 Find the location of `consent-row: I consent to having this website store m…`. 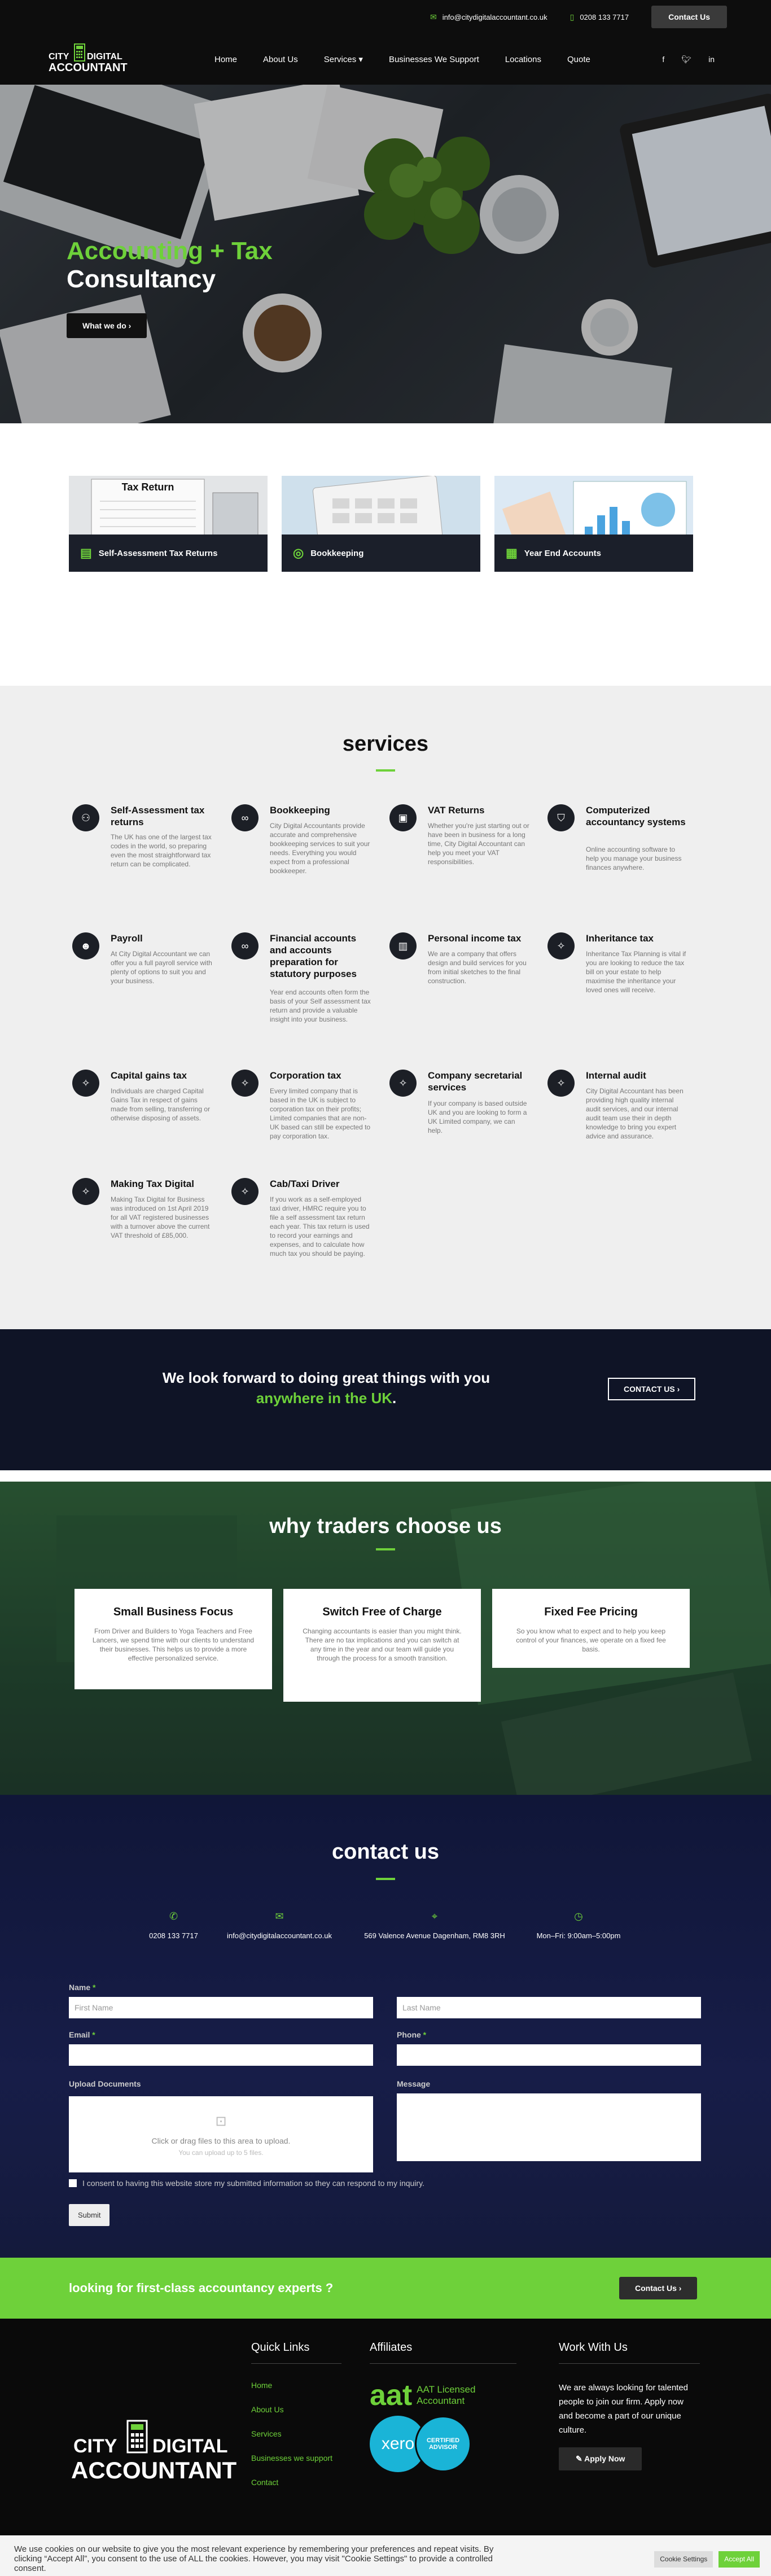

consent-row: I consent to having this website store m… is located at coordinates (246, 2183).